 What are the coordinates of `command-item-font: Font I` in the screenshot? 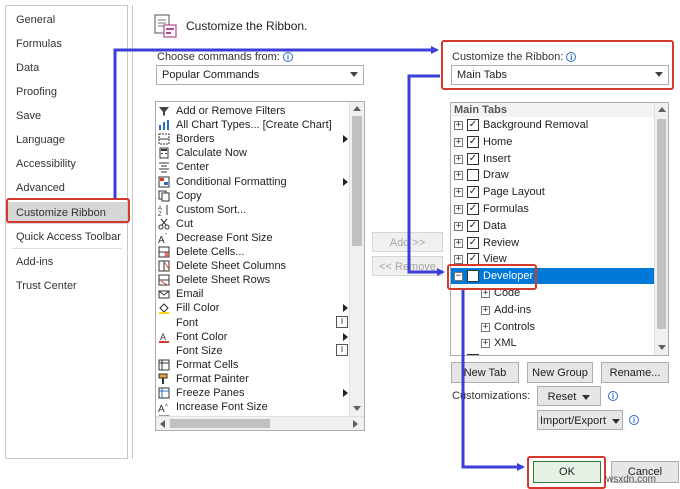 It's located at (252, 322).